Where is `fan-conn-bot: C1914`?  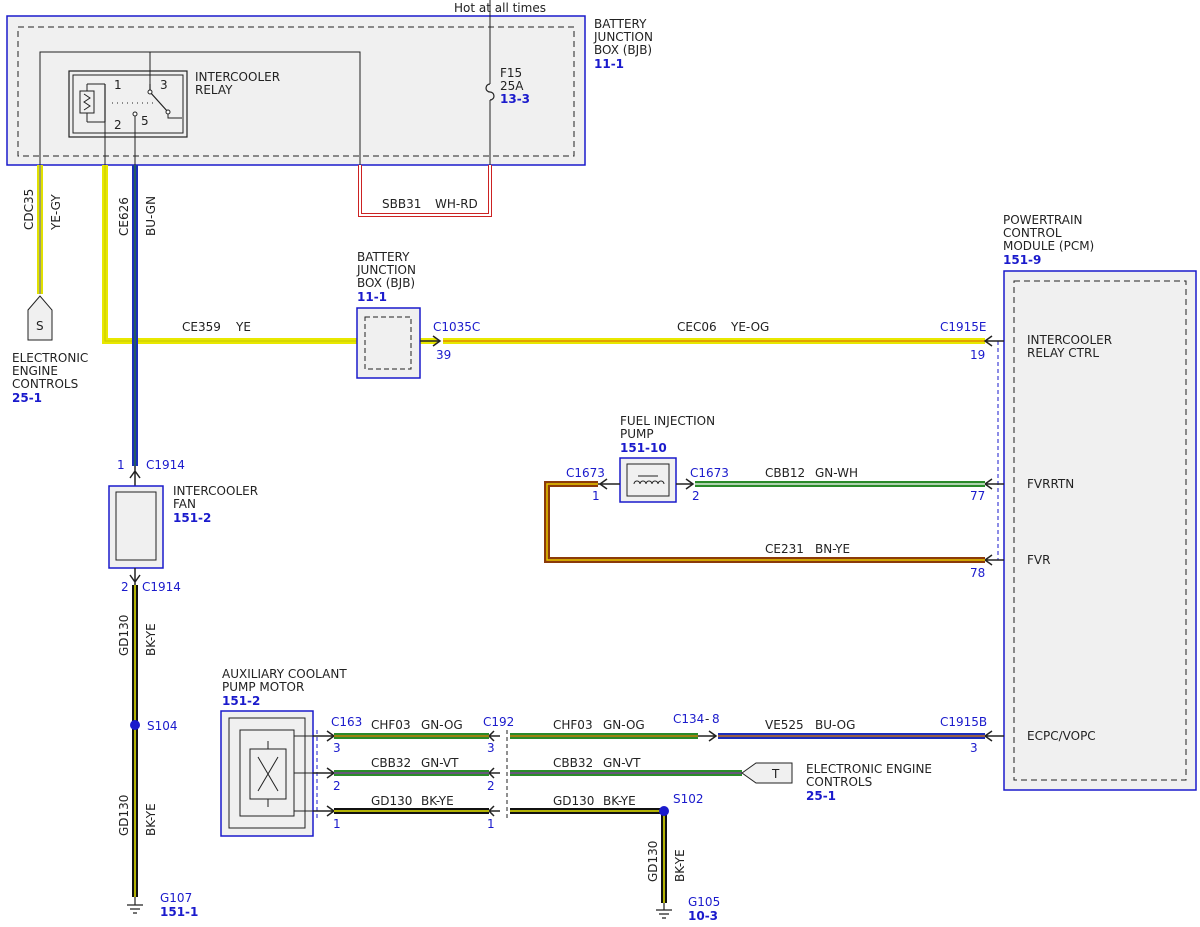
fan-conn-bot: C1914 is located at coordinates (161, 587).